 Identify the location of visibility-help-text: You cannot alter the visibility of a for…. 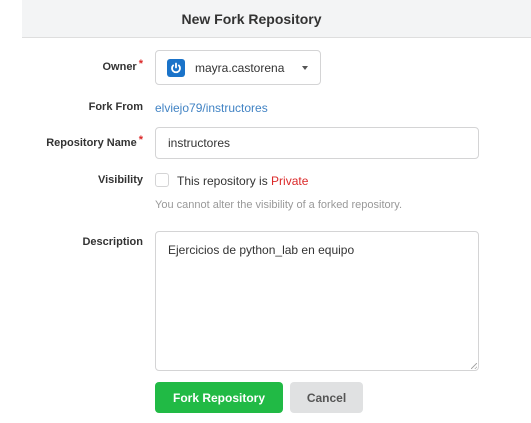
(279, 205).